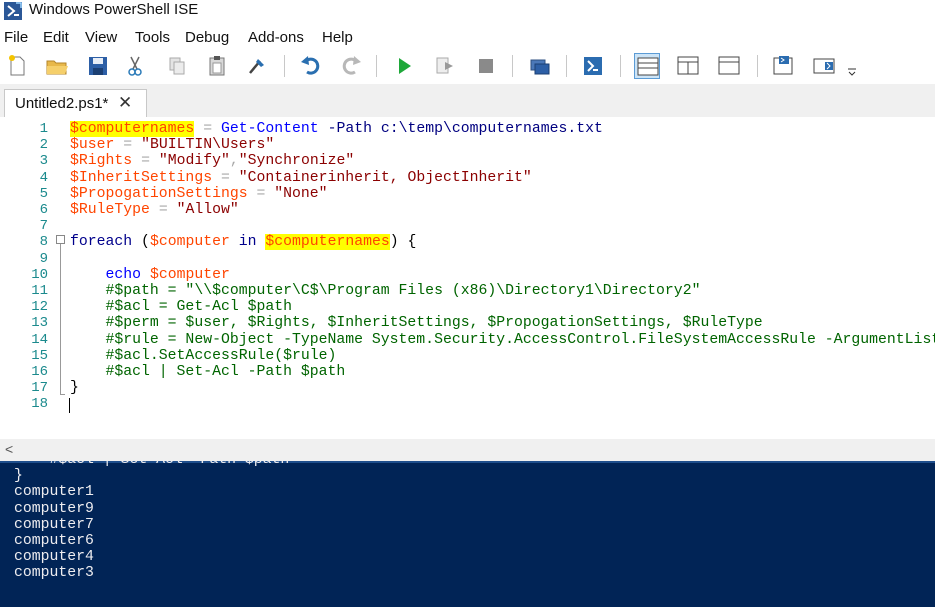  Describe the element at coordinates (60, 319) in the screenshot. I see `fold-region-line` at that location.